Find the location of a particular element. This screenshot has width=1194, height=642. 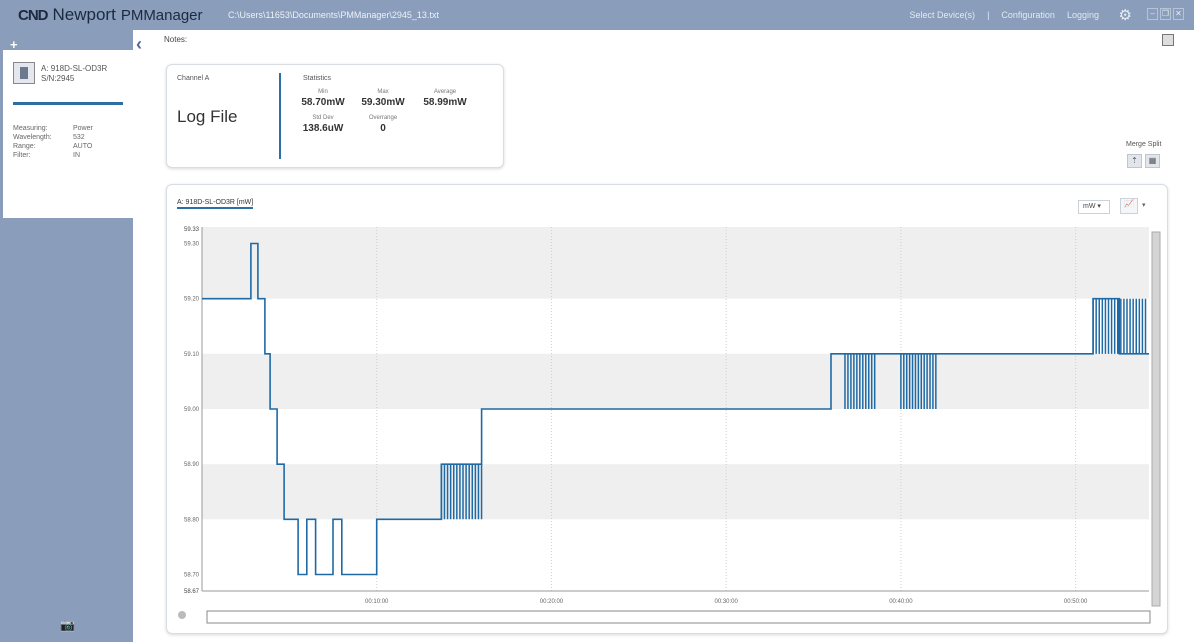

logo-mark: CND is located at coordinates (33, 15).